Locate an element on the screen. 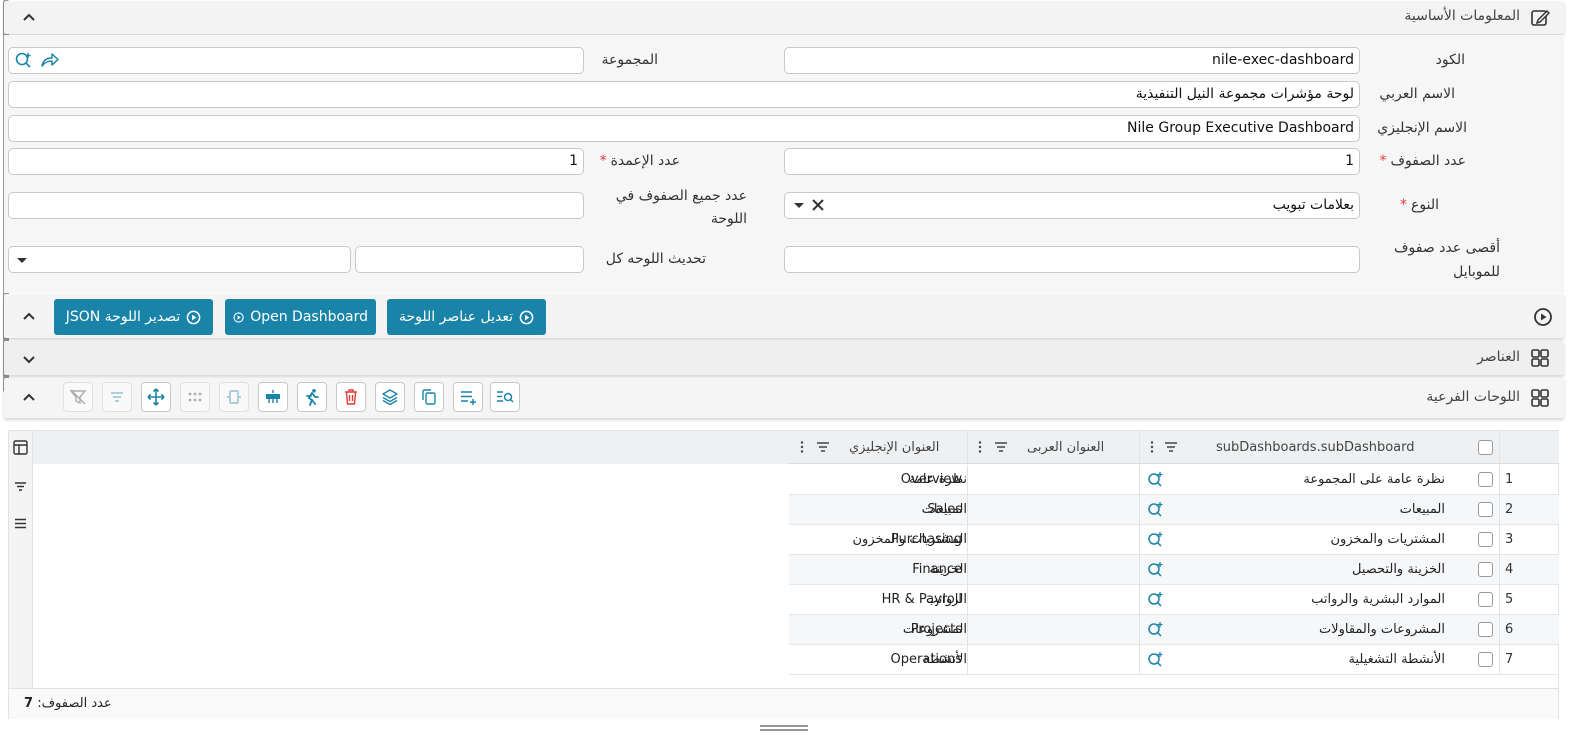 The height and width of the screenshot is (735, 1576). mobile-rows-input is located at coordinates (1072, 259).